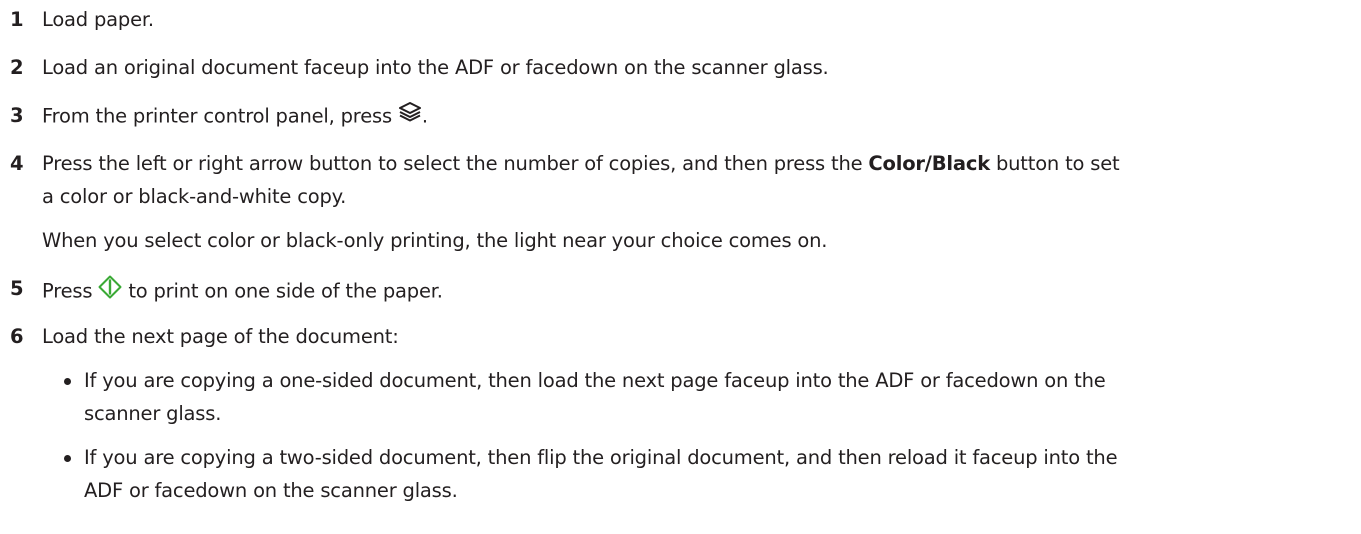  What do you see at coordinates (220, 116) in the screenshot?
I see `step-3-text-before: From the printer control panel, press` at bounding box center [220, 116].